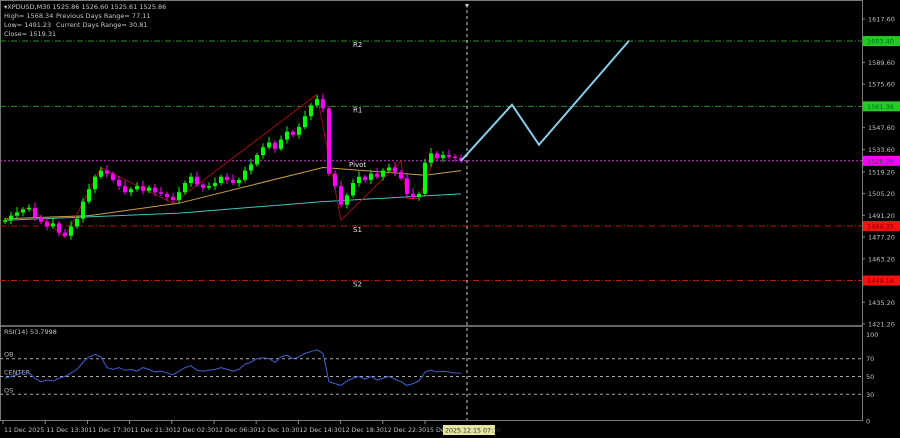 The image size is (900, 438). I want to click on price-tick-label: 1491.20, so click(881, 216).